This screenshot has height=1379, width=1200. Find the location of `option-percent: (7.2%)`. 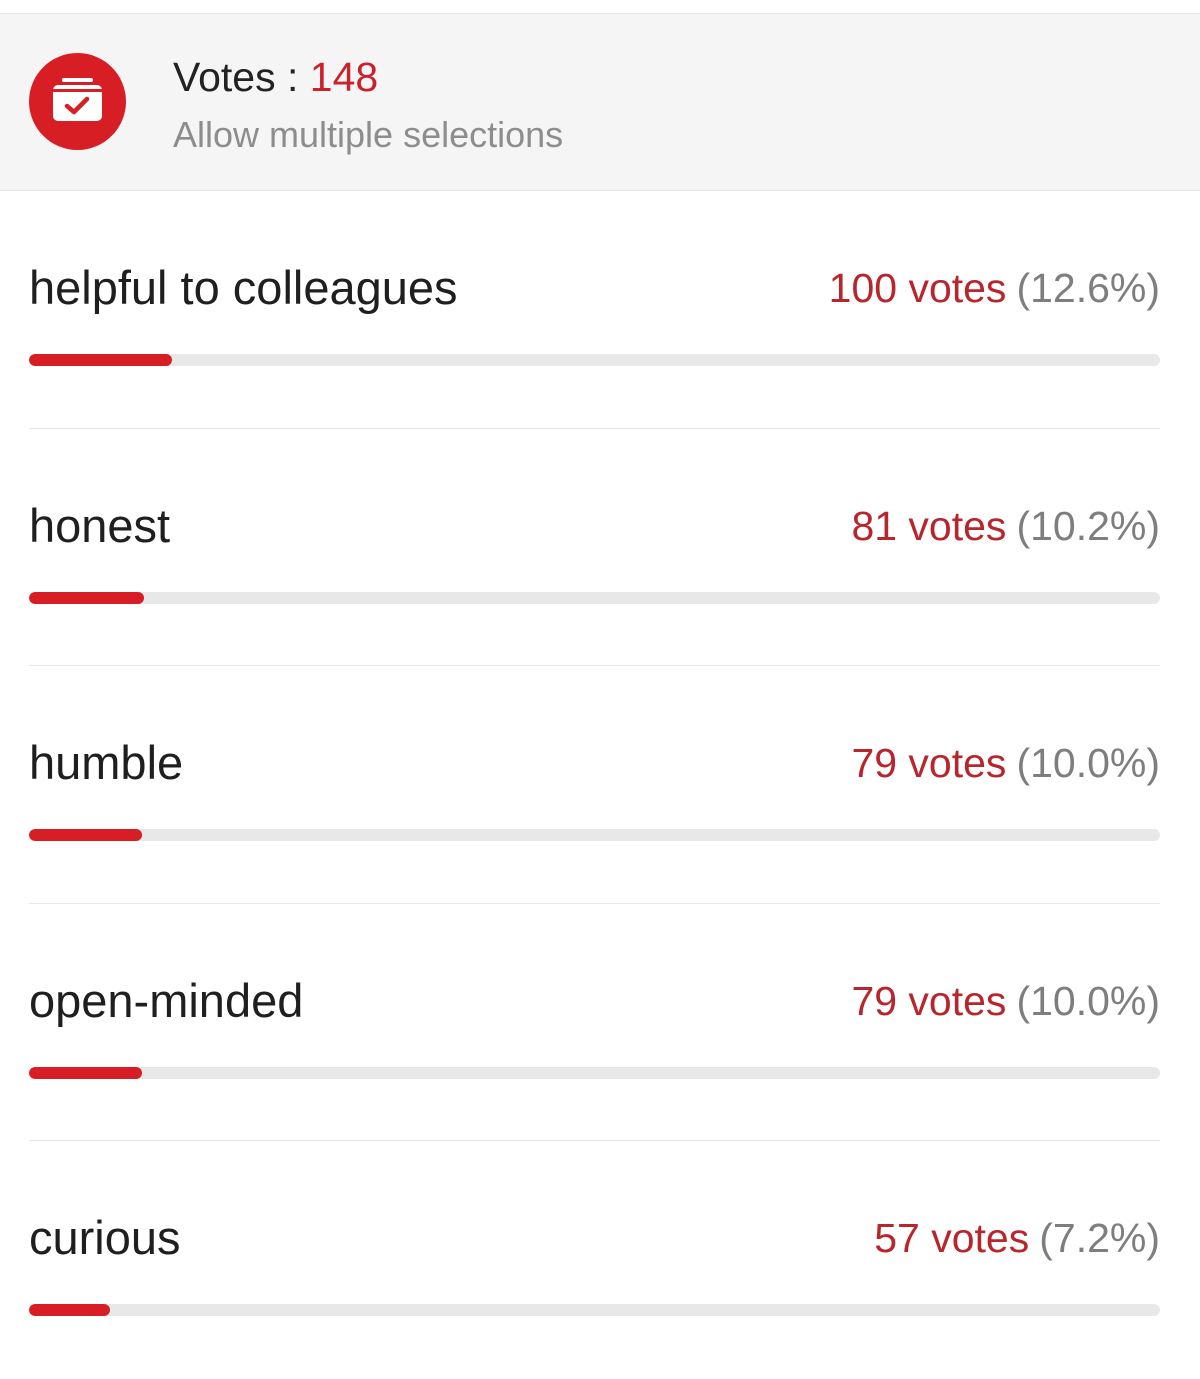

option-percent: (7.2%) is located at coordinates (1099, 1238).